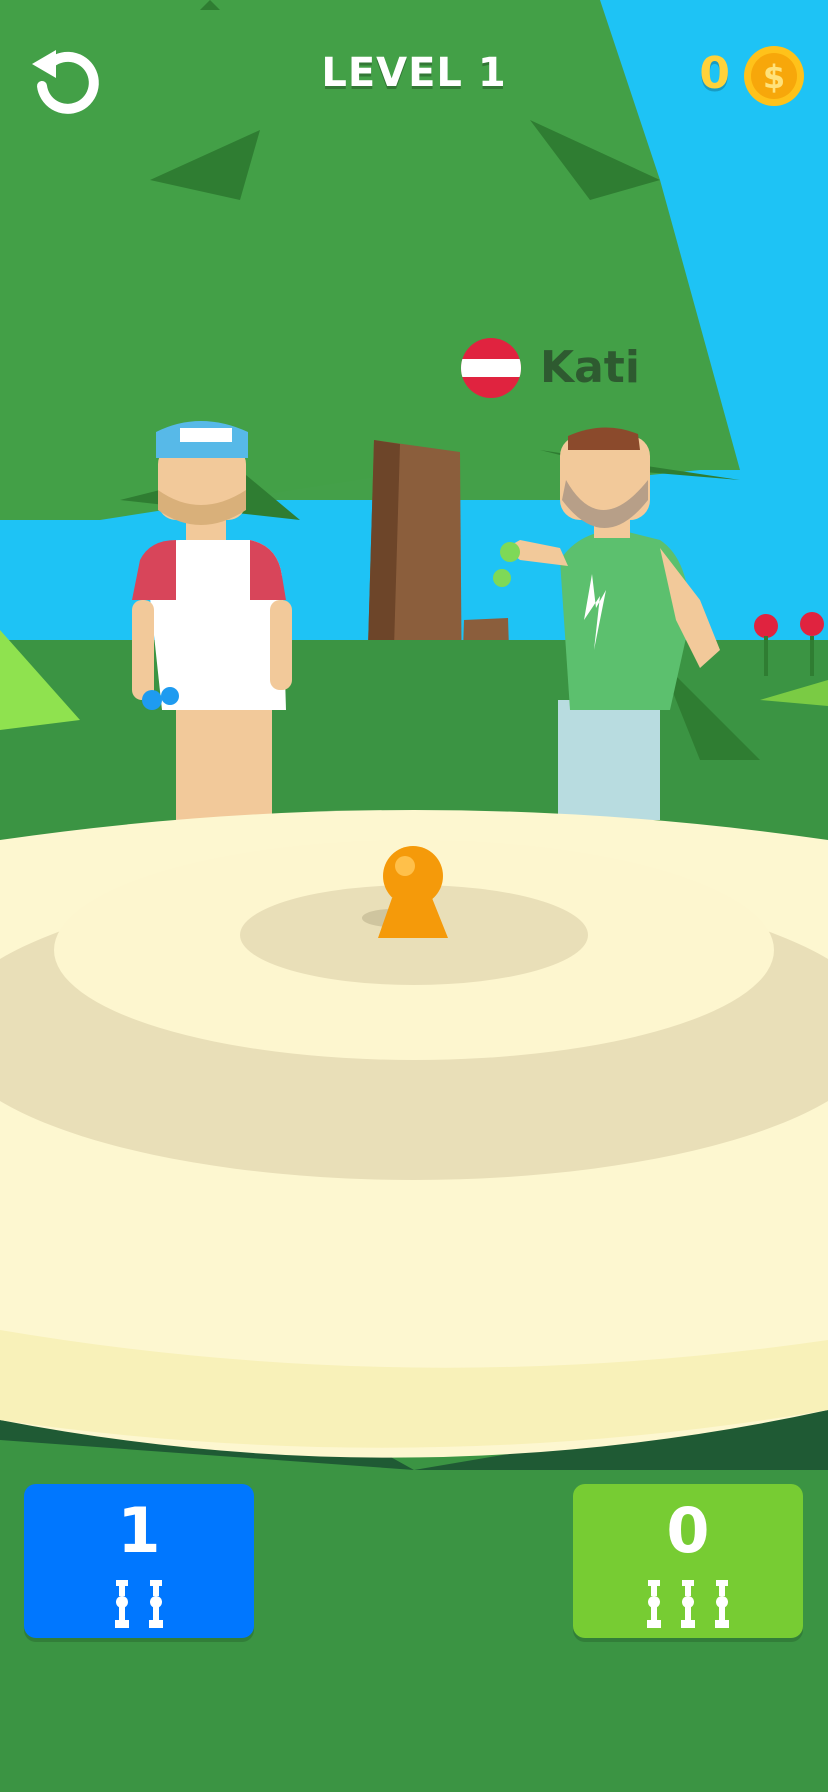 Image resolution: width=828 pixels, height=1792 pixels. I want to click on player-score-card: 1, so click(139, 1561).